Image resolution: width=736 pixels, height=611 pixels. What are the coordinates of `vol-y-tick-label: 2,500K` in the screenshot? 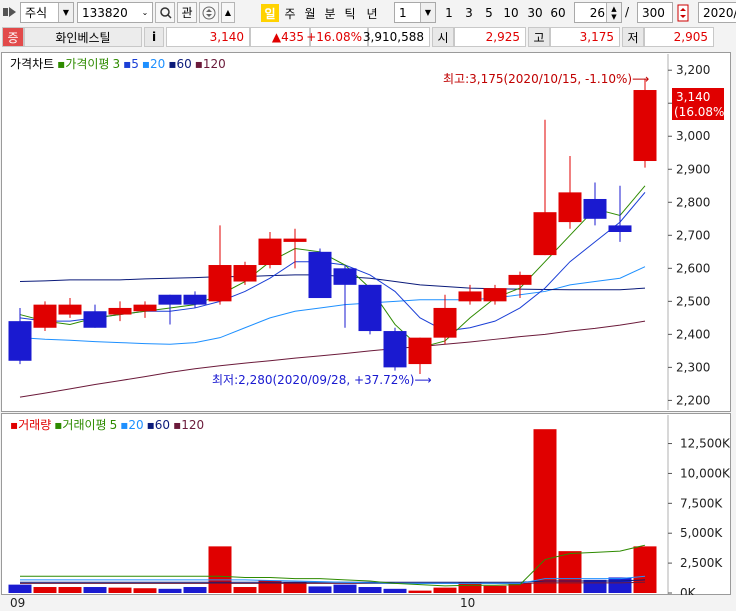 It's located at (701, 563).